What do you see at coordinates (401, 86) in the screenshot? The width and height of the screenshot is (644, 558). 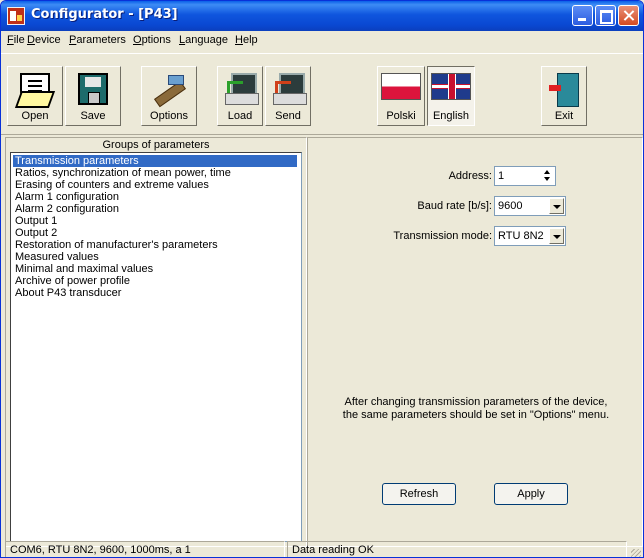 I see `polish-flag-icon` at bounding box center [401, 86].